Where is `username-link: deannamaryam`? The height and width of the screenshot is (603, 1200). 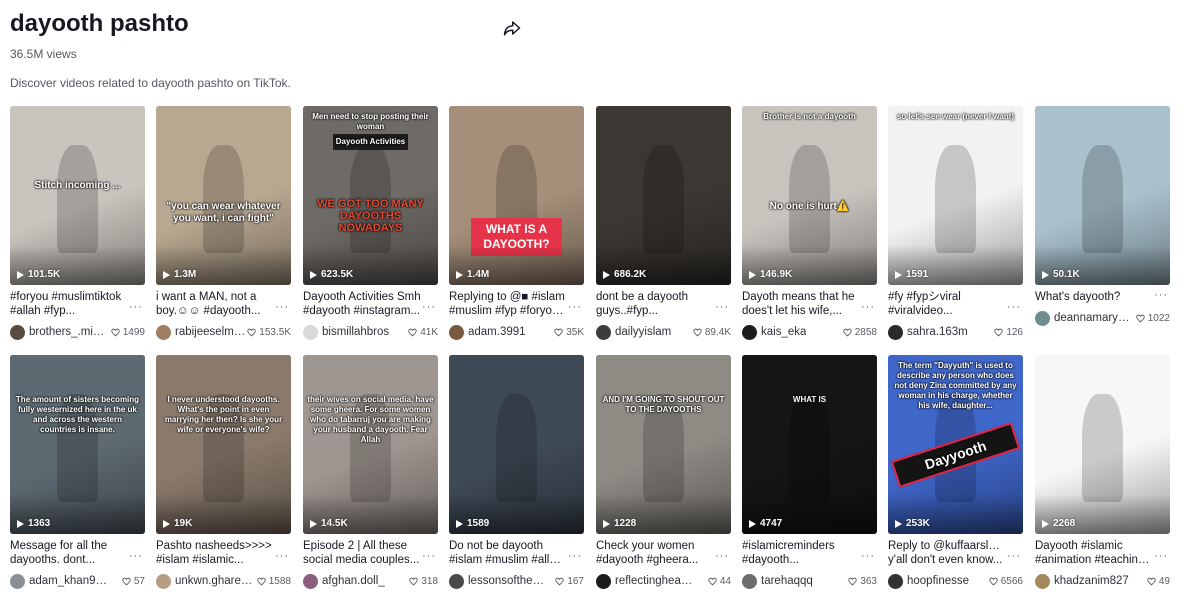 username-link: deannamaryam is located at coordinates (1093, 318).